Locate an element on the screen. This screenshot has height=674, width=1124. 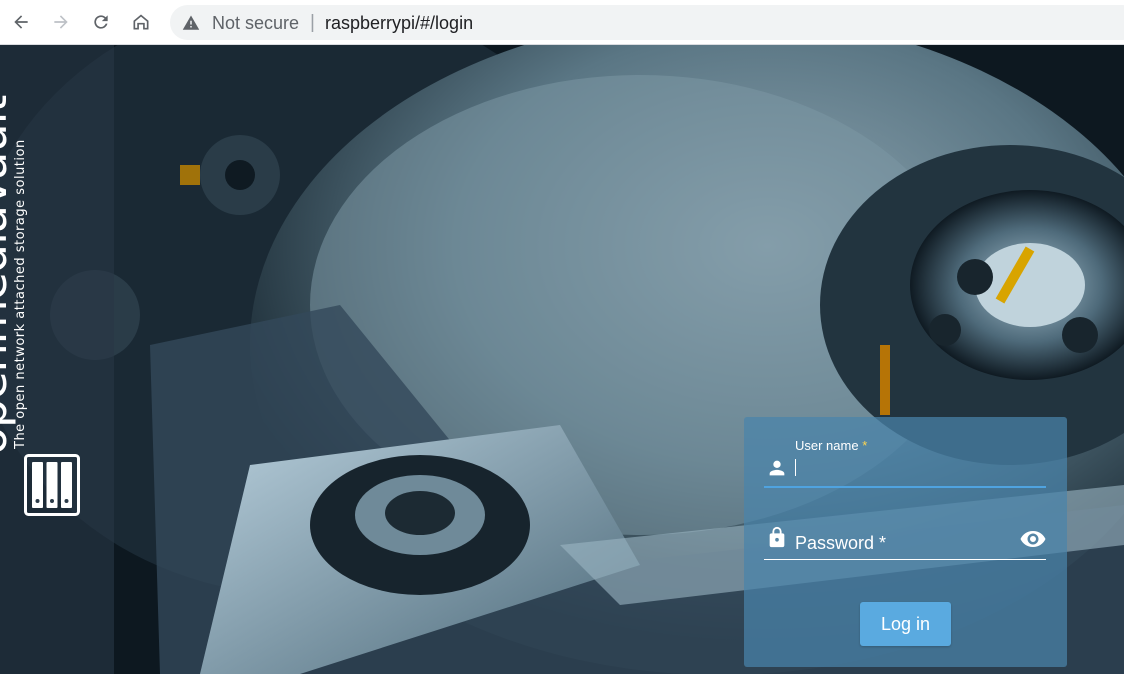
password-field: Password * is located at coordinates (905, 544).